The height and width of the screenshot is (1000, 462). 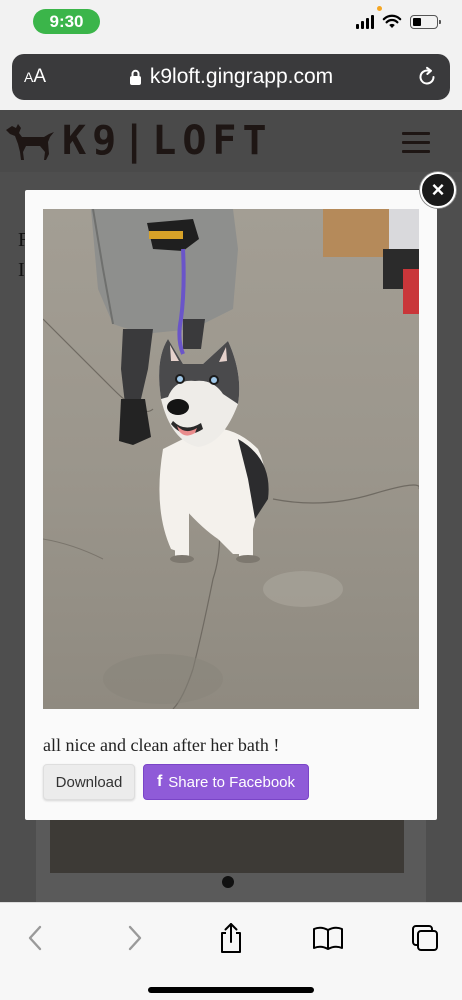 What do you see at coordinates (89, 782) in the screenshot?
I see `download-button: Download` at bounding box center [89, 782].